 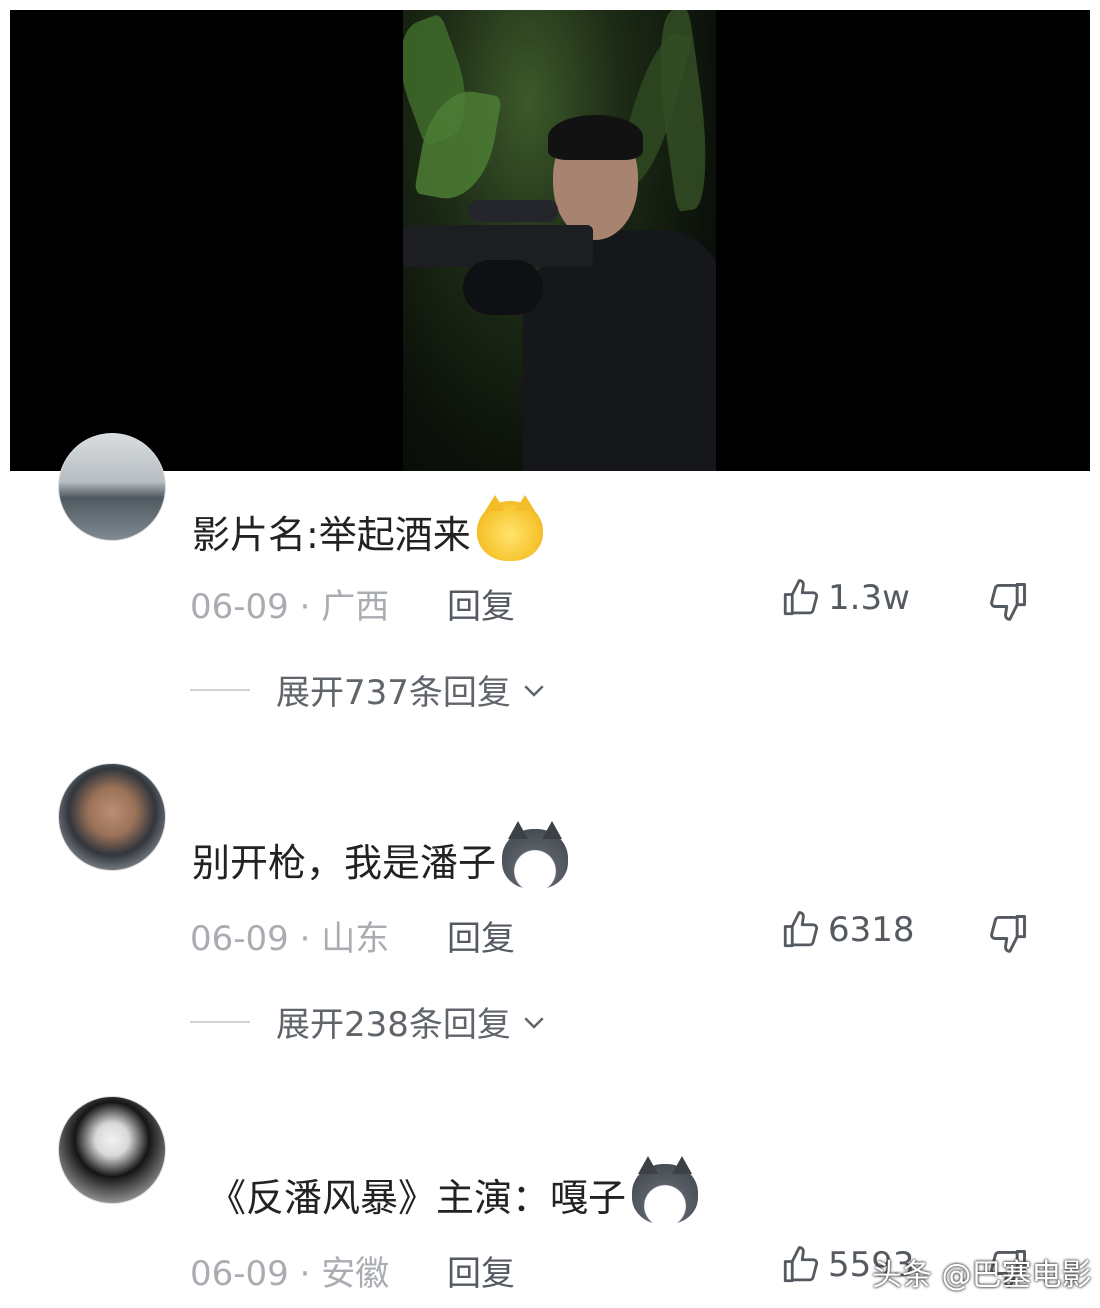 I want to click on comment-body: 《反潘风暴》主演：嘎子, so click(x=453, y=1190).